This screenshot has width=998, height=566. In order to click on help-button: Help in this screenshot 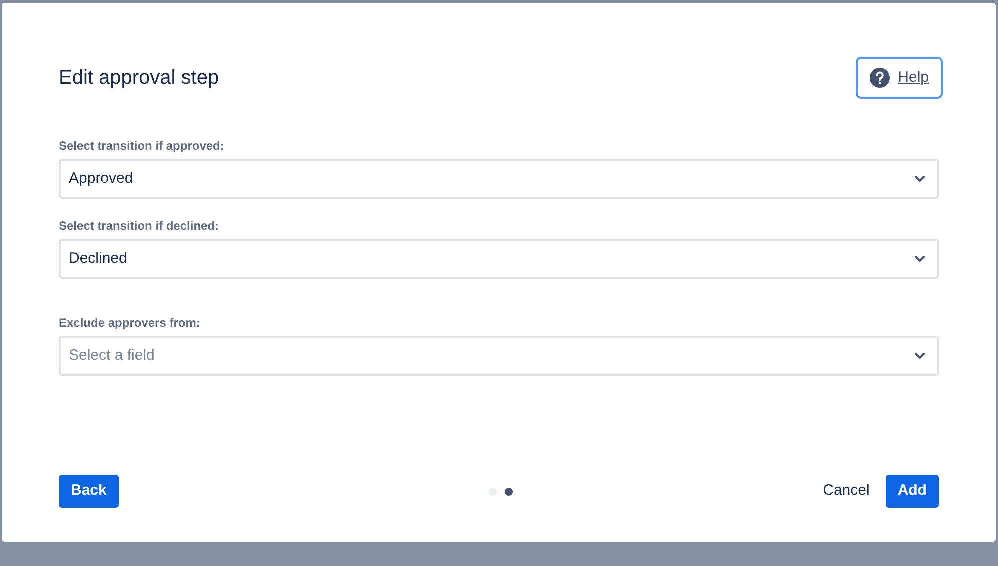, I will do `click(899, 78)`.